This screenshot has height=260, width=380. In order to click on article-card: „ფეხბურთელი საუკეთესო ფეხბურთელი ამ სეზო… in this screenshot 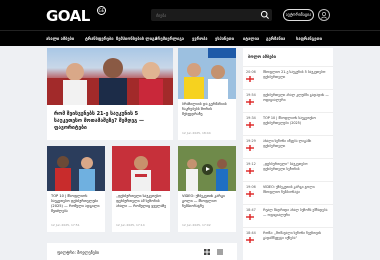, I will do `click(141, 189)`.